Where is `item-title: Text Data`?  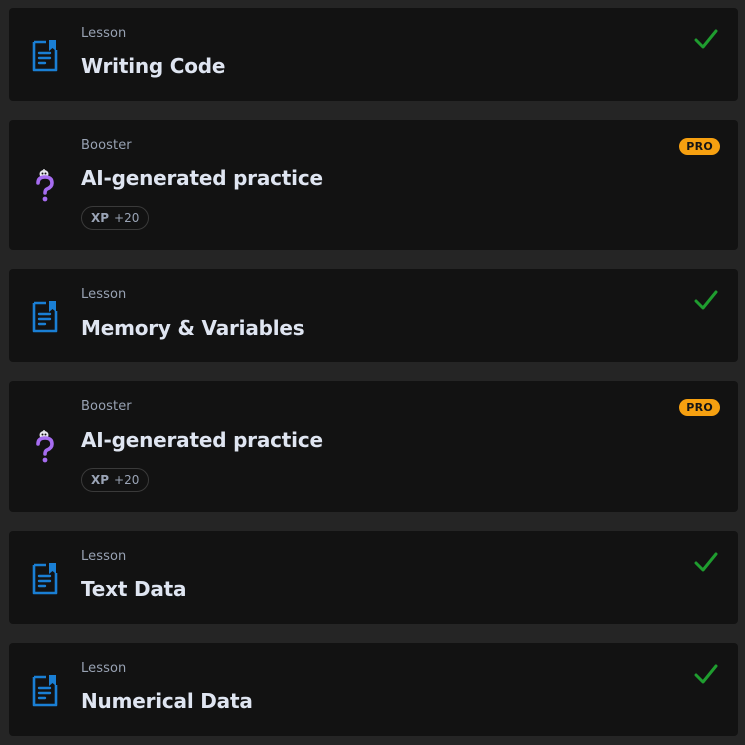 item-title: Text Data is located at coordinates (134, 589).